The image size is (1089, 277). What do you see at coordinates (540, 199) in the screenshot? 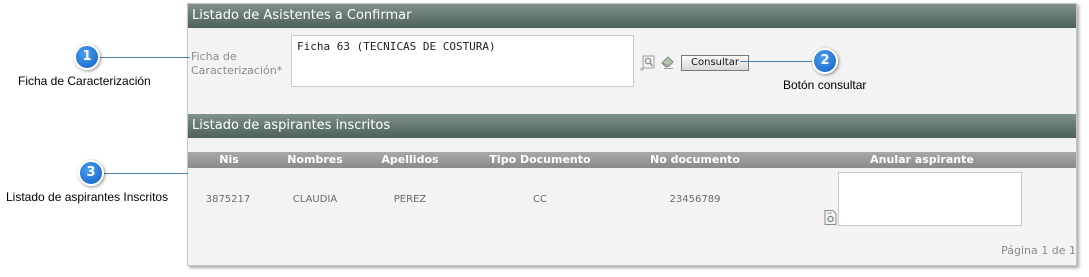
I see `cell-tipo-documento: CC` at bounding box center [540, 199].